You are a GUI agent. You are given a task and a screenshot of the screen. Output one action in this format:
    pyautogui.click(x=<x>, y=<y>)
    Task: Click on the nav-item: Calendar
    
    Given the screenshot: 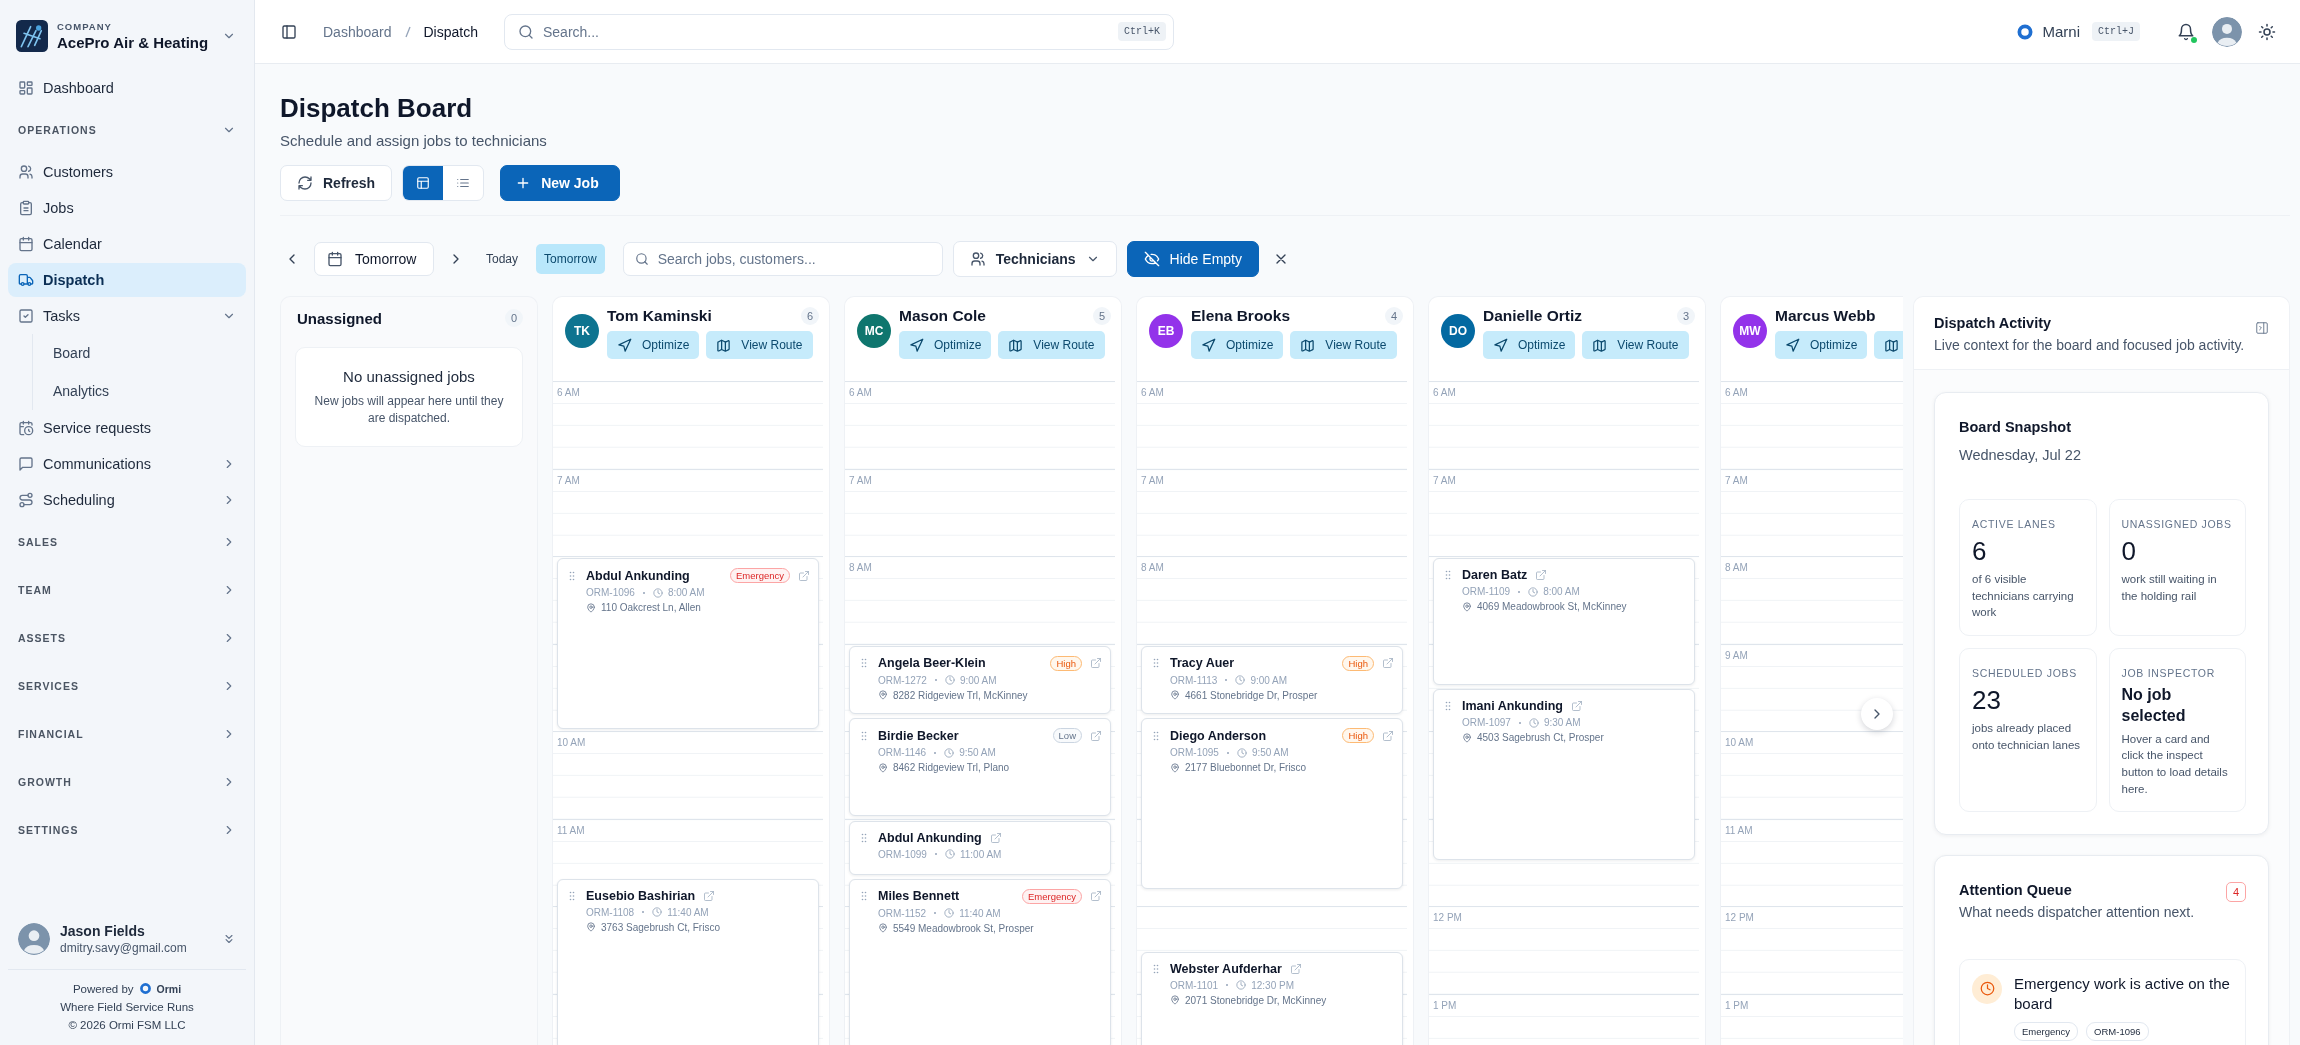 What is the action you would take?
    pyautogui.click(x=127, y=244)
    